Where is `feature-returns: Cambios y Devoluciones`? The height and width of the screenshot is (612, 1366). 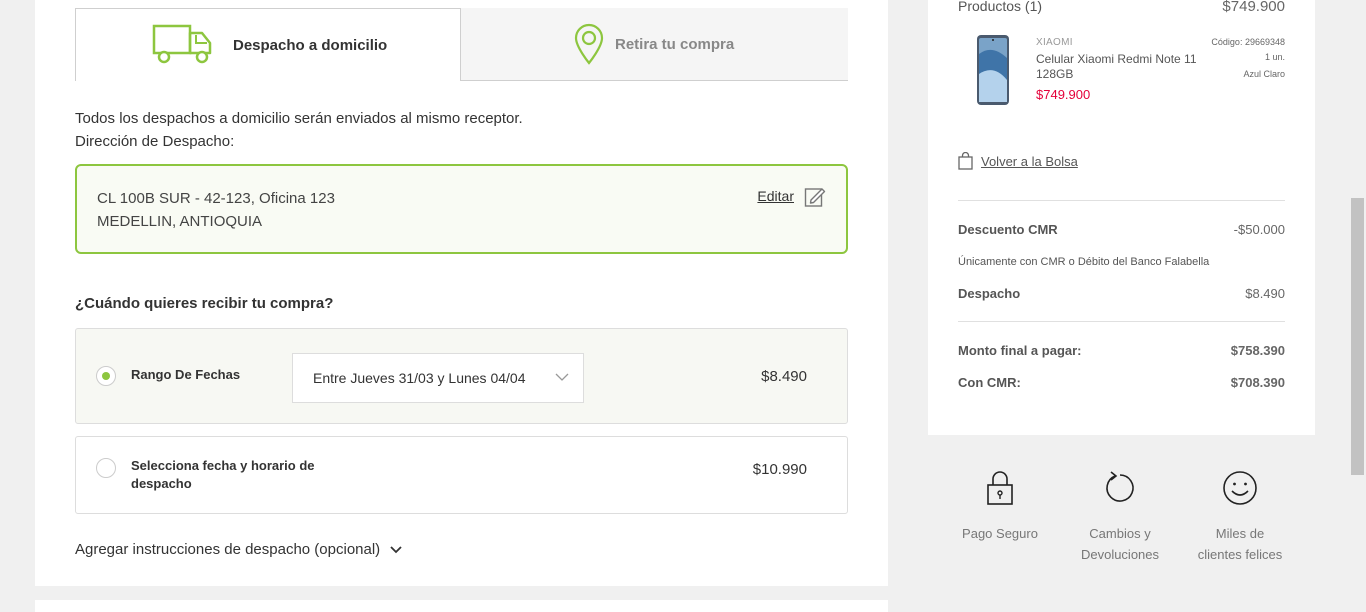
feature-returns: Cambios y Devoluciones is located at coordinates (1120, 517).